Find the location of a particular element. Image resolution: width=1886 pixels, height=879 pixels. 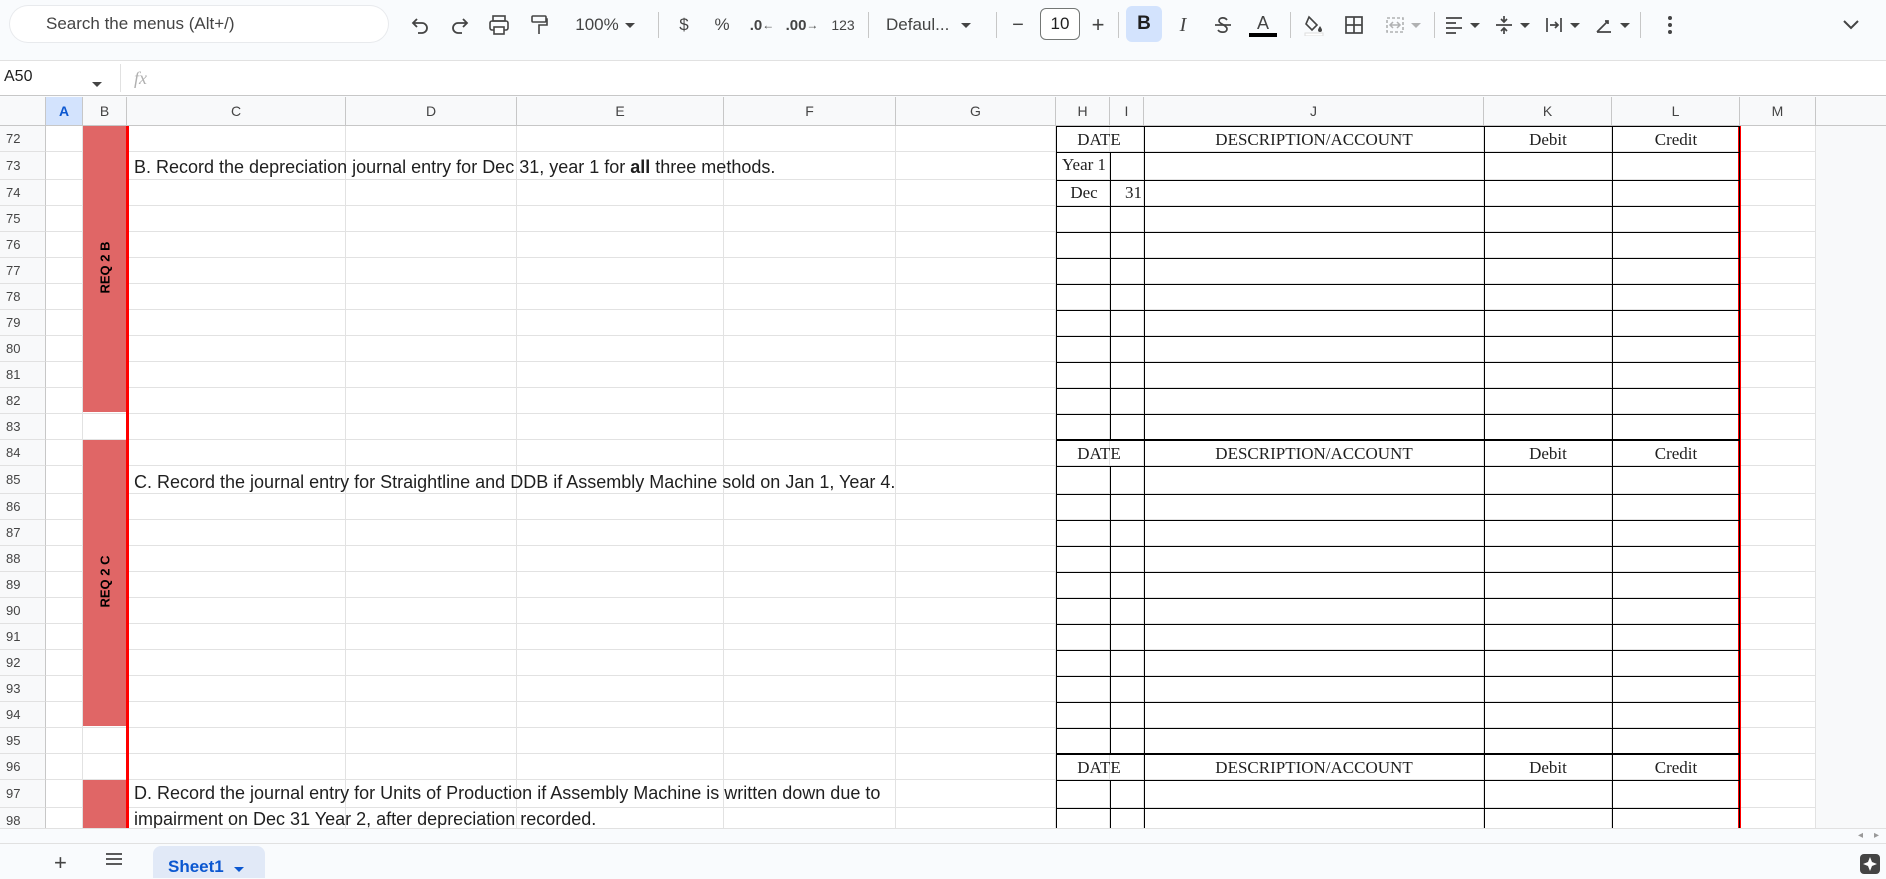

name-box: A50 is located at coordinates (18, 77).